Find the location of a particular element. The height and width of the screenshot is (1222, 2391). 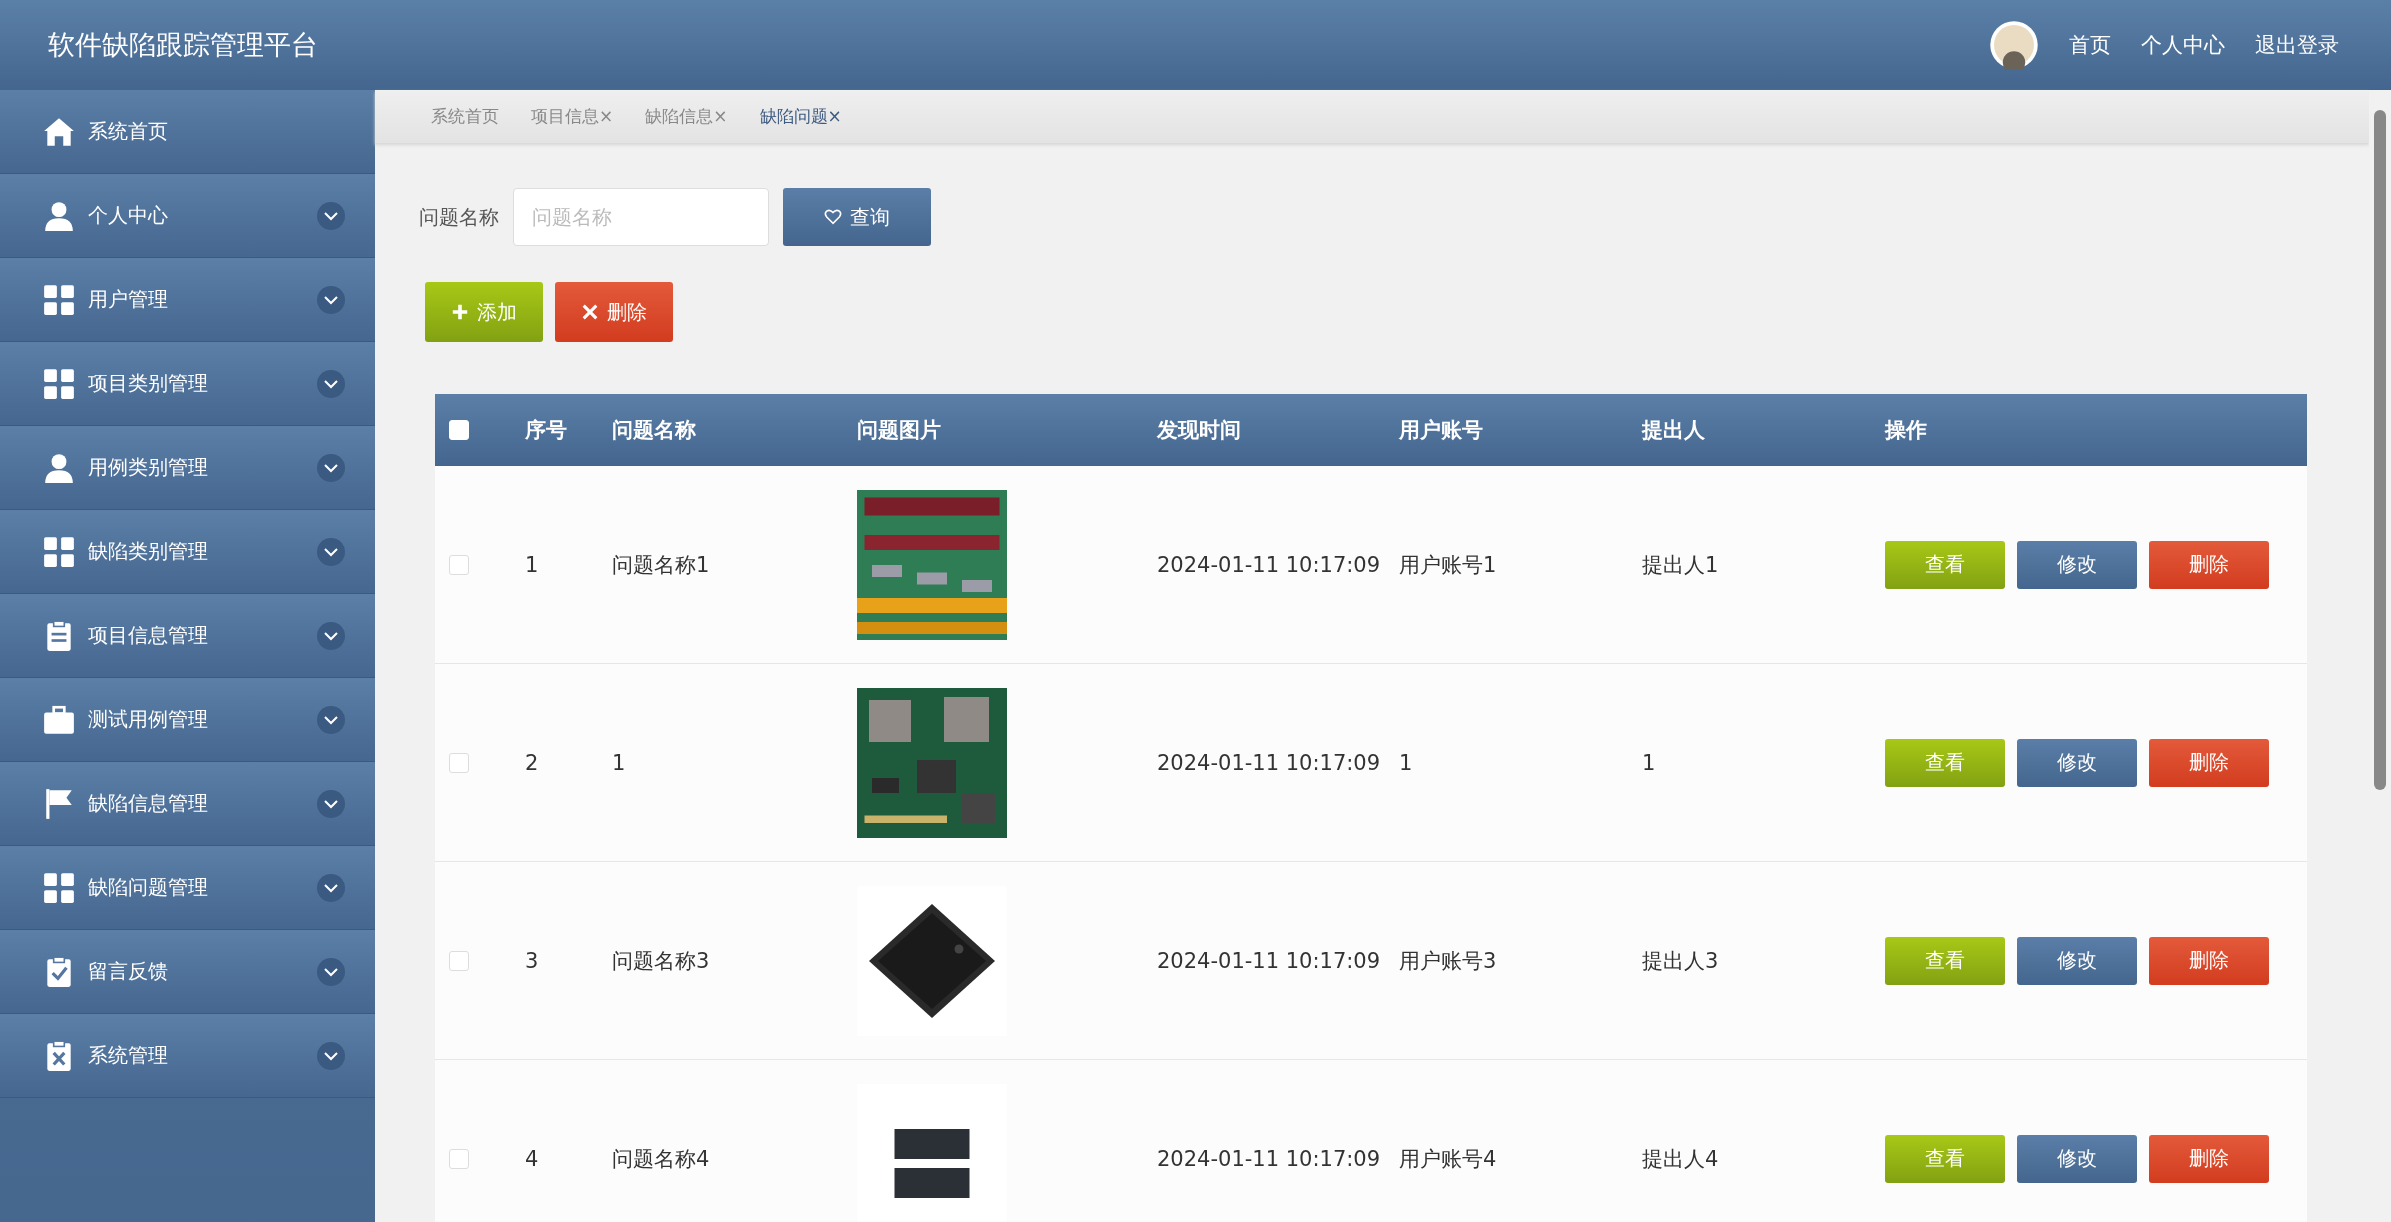

sidebar-item: 项目信息管理 is located at coordinates (187, 636).